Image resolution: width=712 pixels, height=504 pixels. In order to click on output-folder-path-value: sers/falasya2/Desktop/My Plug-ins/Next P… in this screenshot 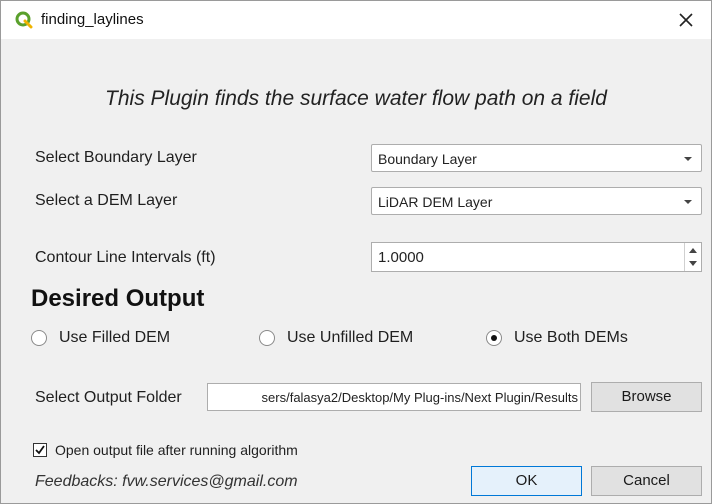, I will do `click(419, 397)`.